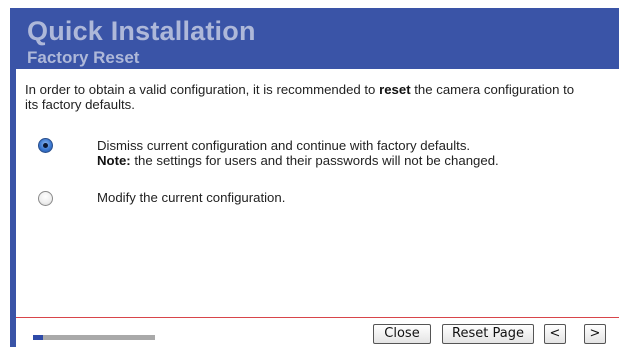 This screenshot has width=619, height=347. I want to click on page-subtitle: Factory Reset, so click(83, 57).